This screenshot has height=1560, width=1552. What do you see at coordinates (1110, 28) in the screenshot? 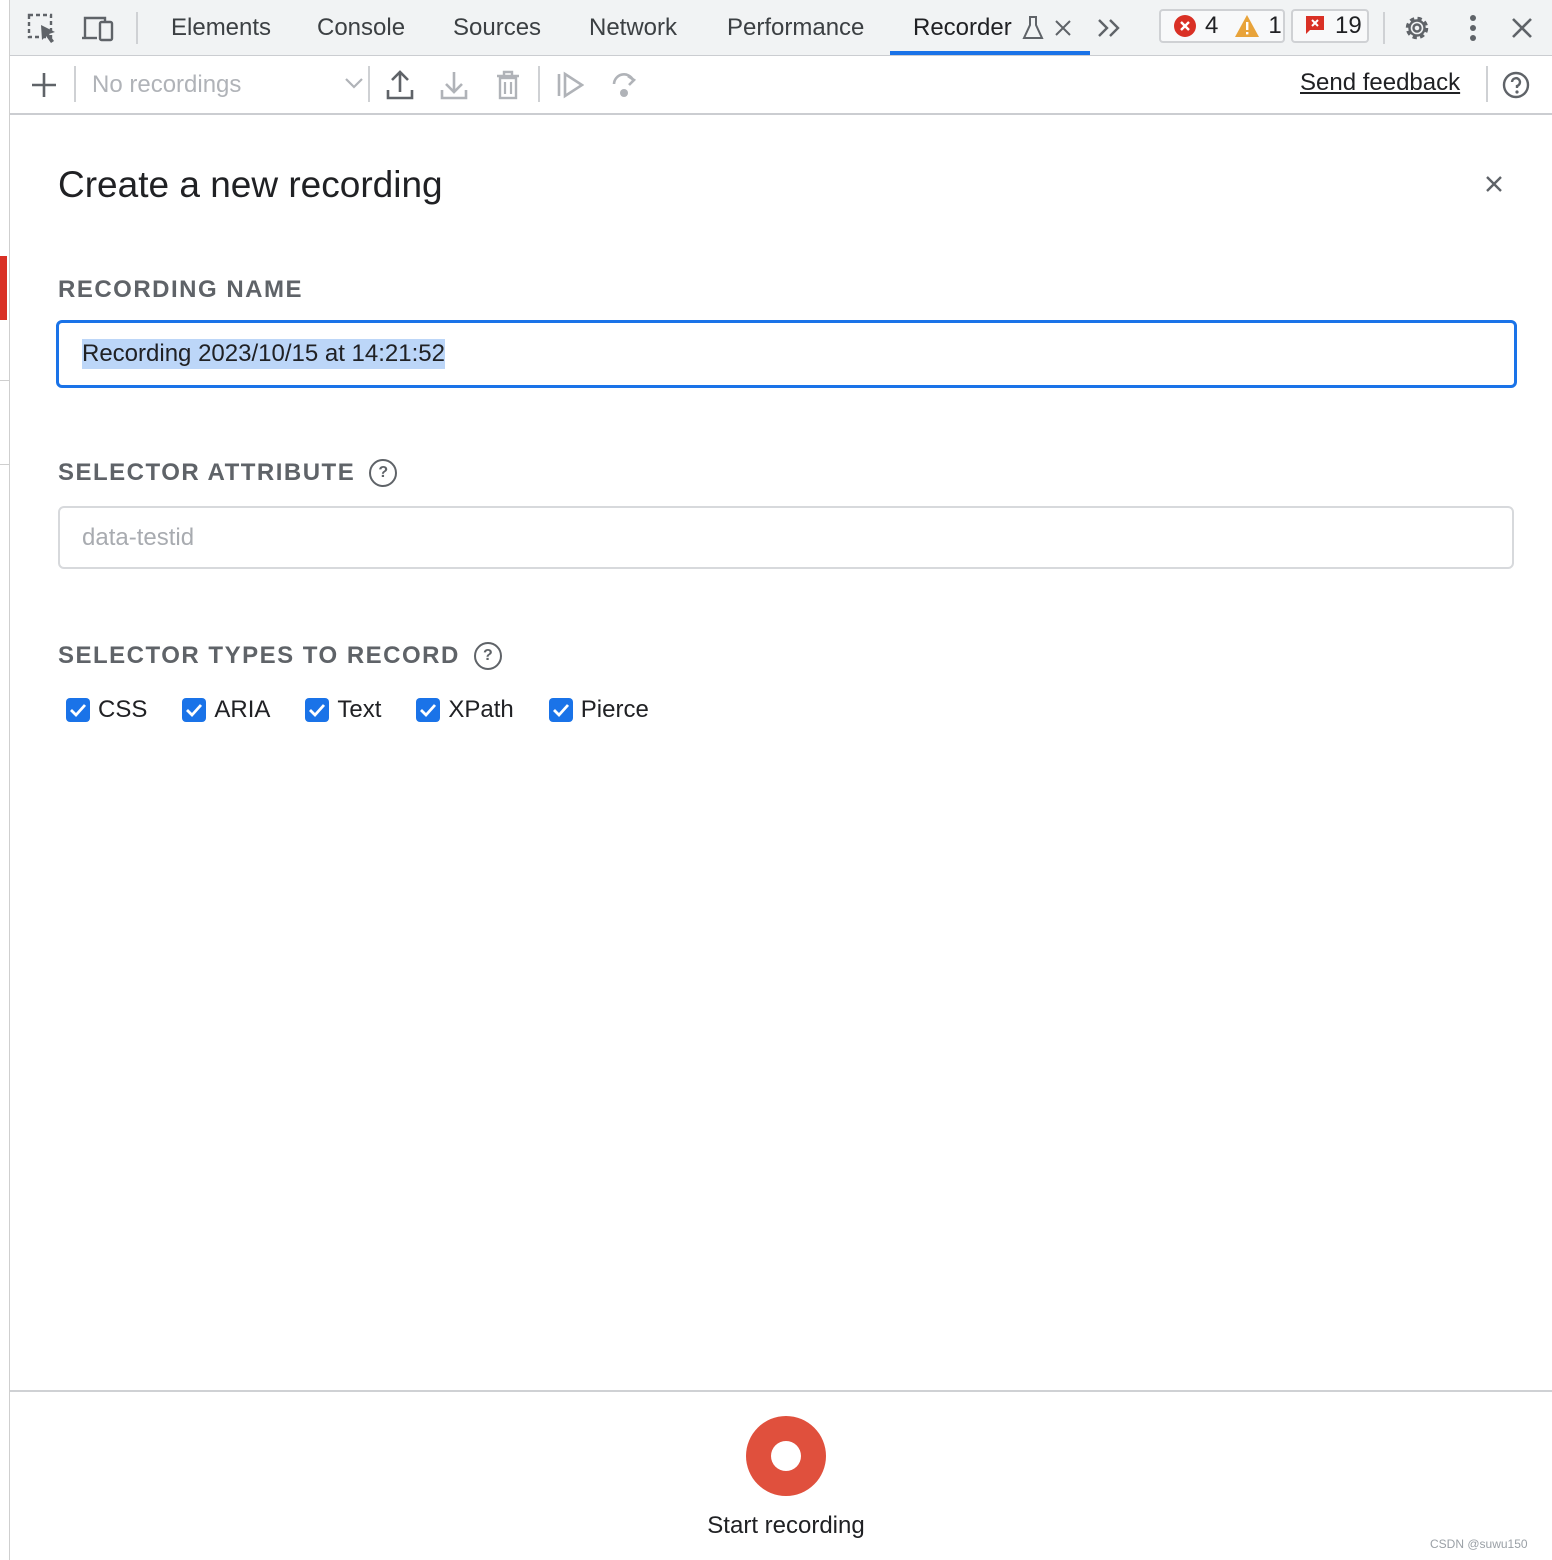
I see `more-tabs-chevron-icon` at bounding box center [1110, 28].